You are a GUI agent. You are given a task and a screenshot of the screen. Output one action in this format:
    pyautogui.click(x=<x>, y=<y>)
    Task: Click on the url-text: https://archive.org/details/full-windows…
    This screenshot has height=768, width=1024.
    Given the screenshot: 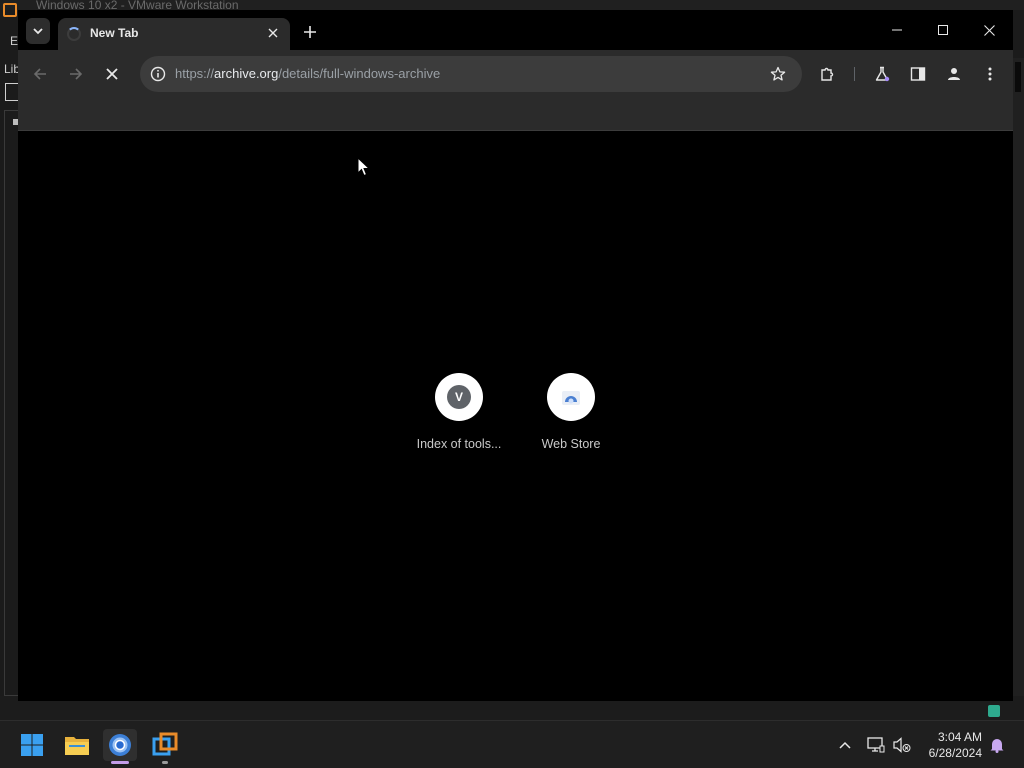 What is the action you would take?
    pyautogui.click(x=307, y=73)
    